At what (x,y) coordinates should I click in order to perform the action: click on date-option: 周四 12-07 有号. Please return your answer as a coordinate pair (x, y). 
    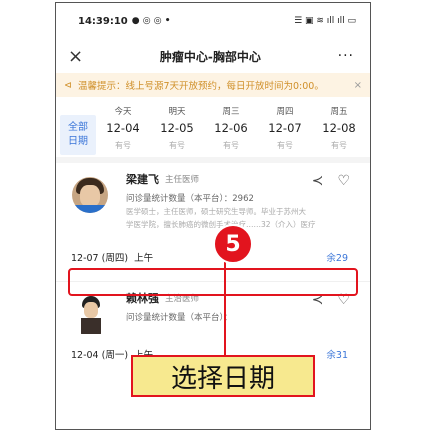
    Looking at the image, I should click on (285, 131).